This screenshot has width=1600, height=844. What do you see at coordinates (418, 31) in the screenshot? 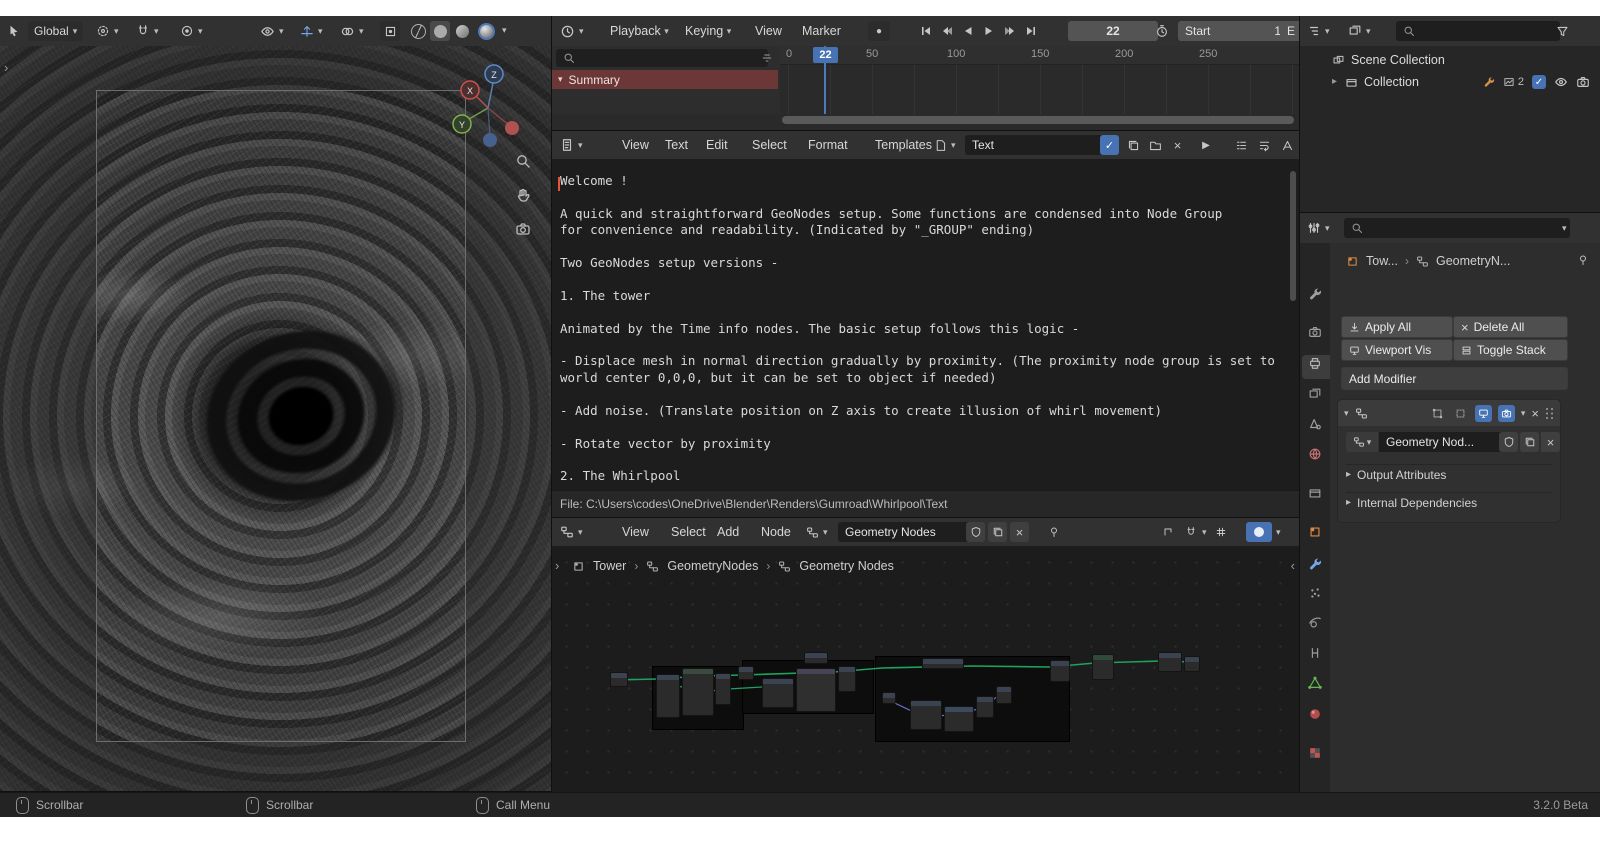
I see `shading-wireframe-button` at bounding box center [418, 31].